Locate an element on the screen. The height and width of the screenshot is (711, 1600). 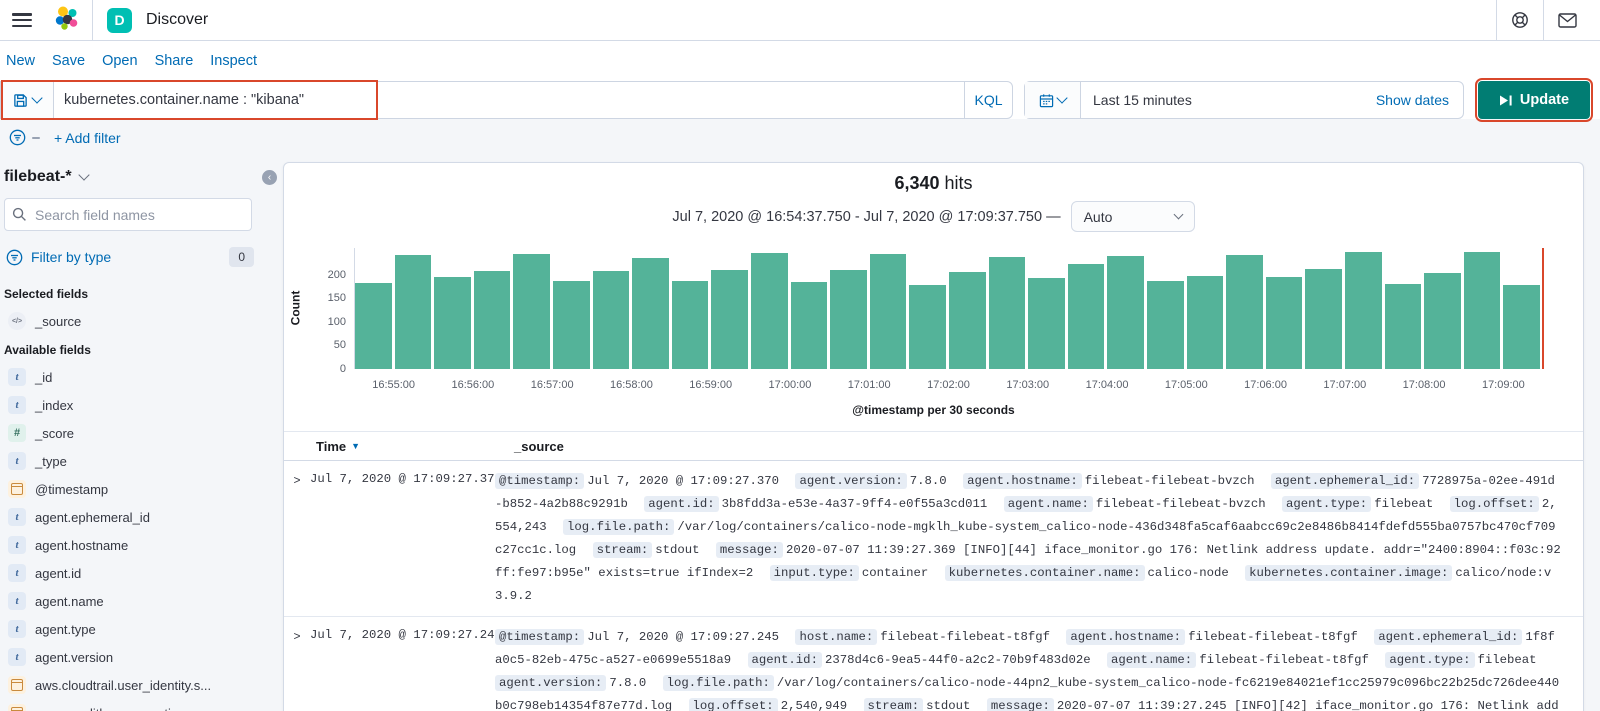
field-item-@timestamp: @timestamp is located at coordinates (135, 489).